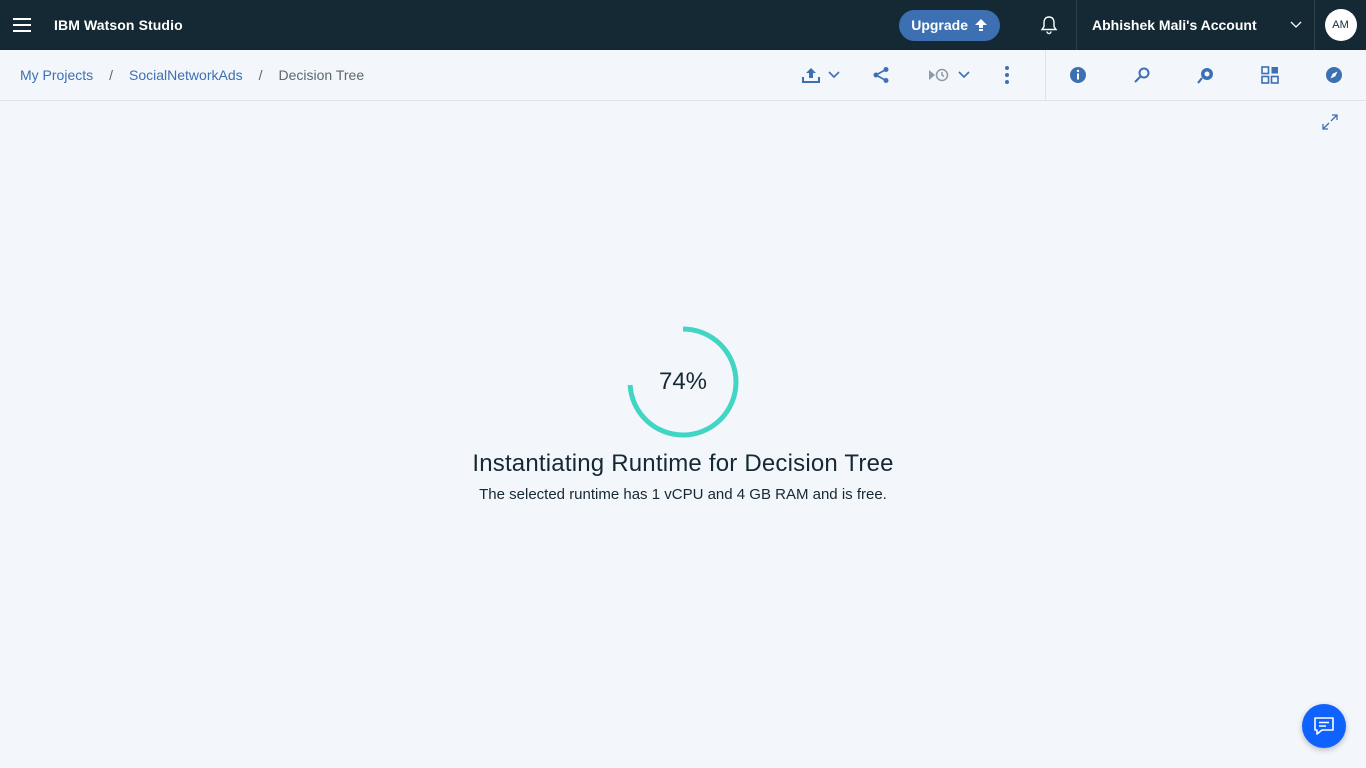 The width and height of the screenshot is (1366, 768). What do you see at coordinates (683, 463) in the screenshot?
I see `loader-title: Instantiating Runtime for Decision Tree` at bounding box center [683, 463].